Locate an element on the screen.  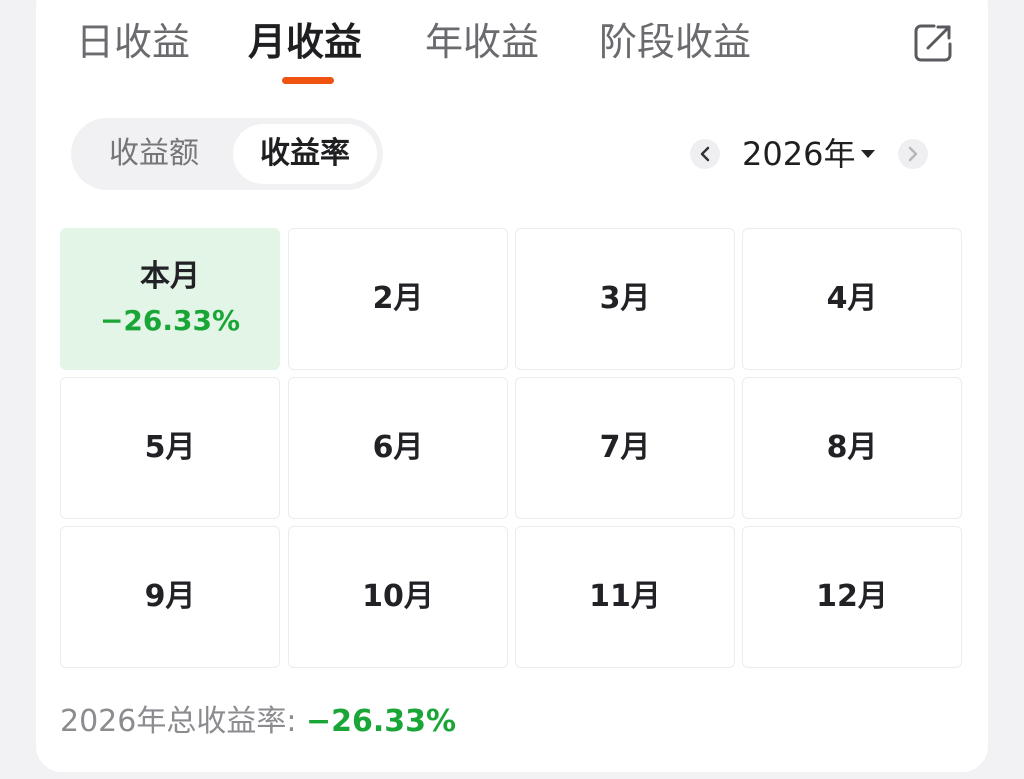
month-label: 5月 is located at coordinates (170, 447).